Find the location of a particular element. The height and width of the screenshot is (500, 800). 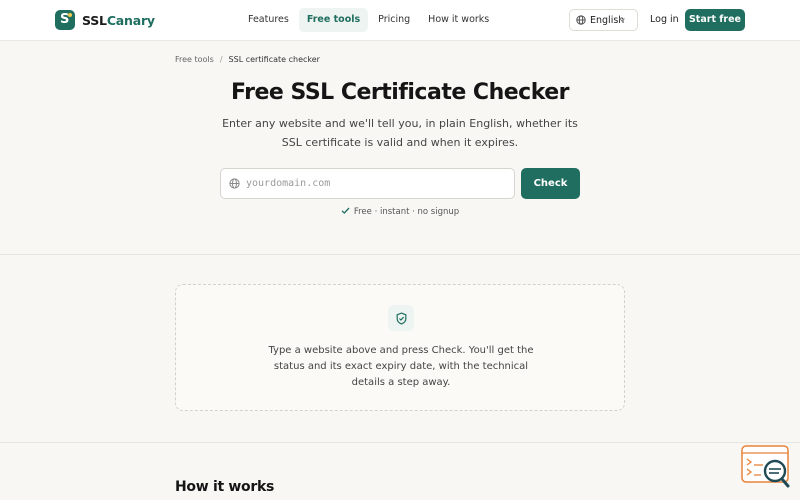

nav-links: Features Free tools Pricing How it works is located at coordinates (369, 20).